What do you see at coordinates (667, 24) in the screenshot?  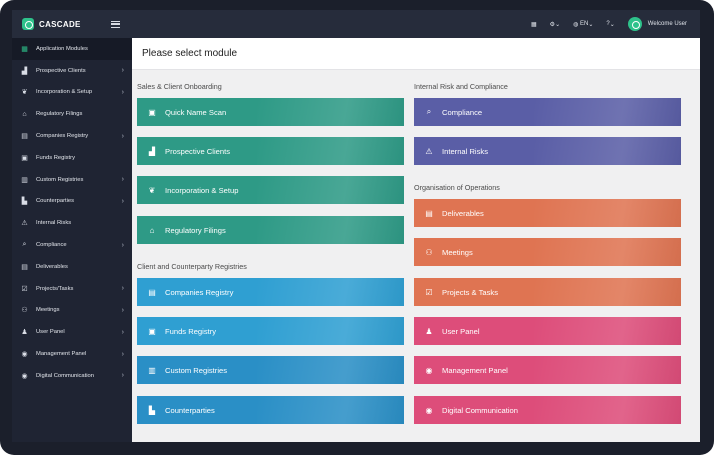 I see `user-menu: Welcome User` at bounding box center [667, 24].